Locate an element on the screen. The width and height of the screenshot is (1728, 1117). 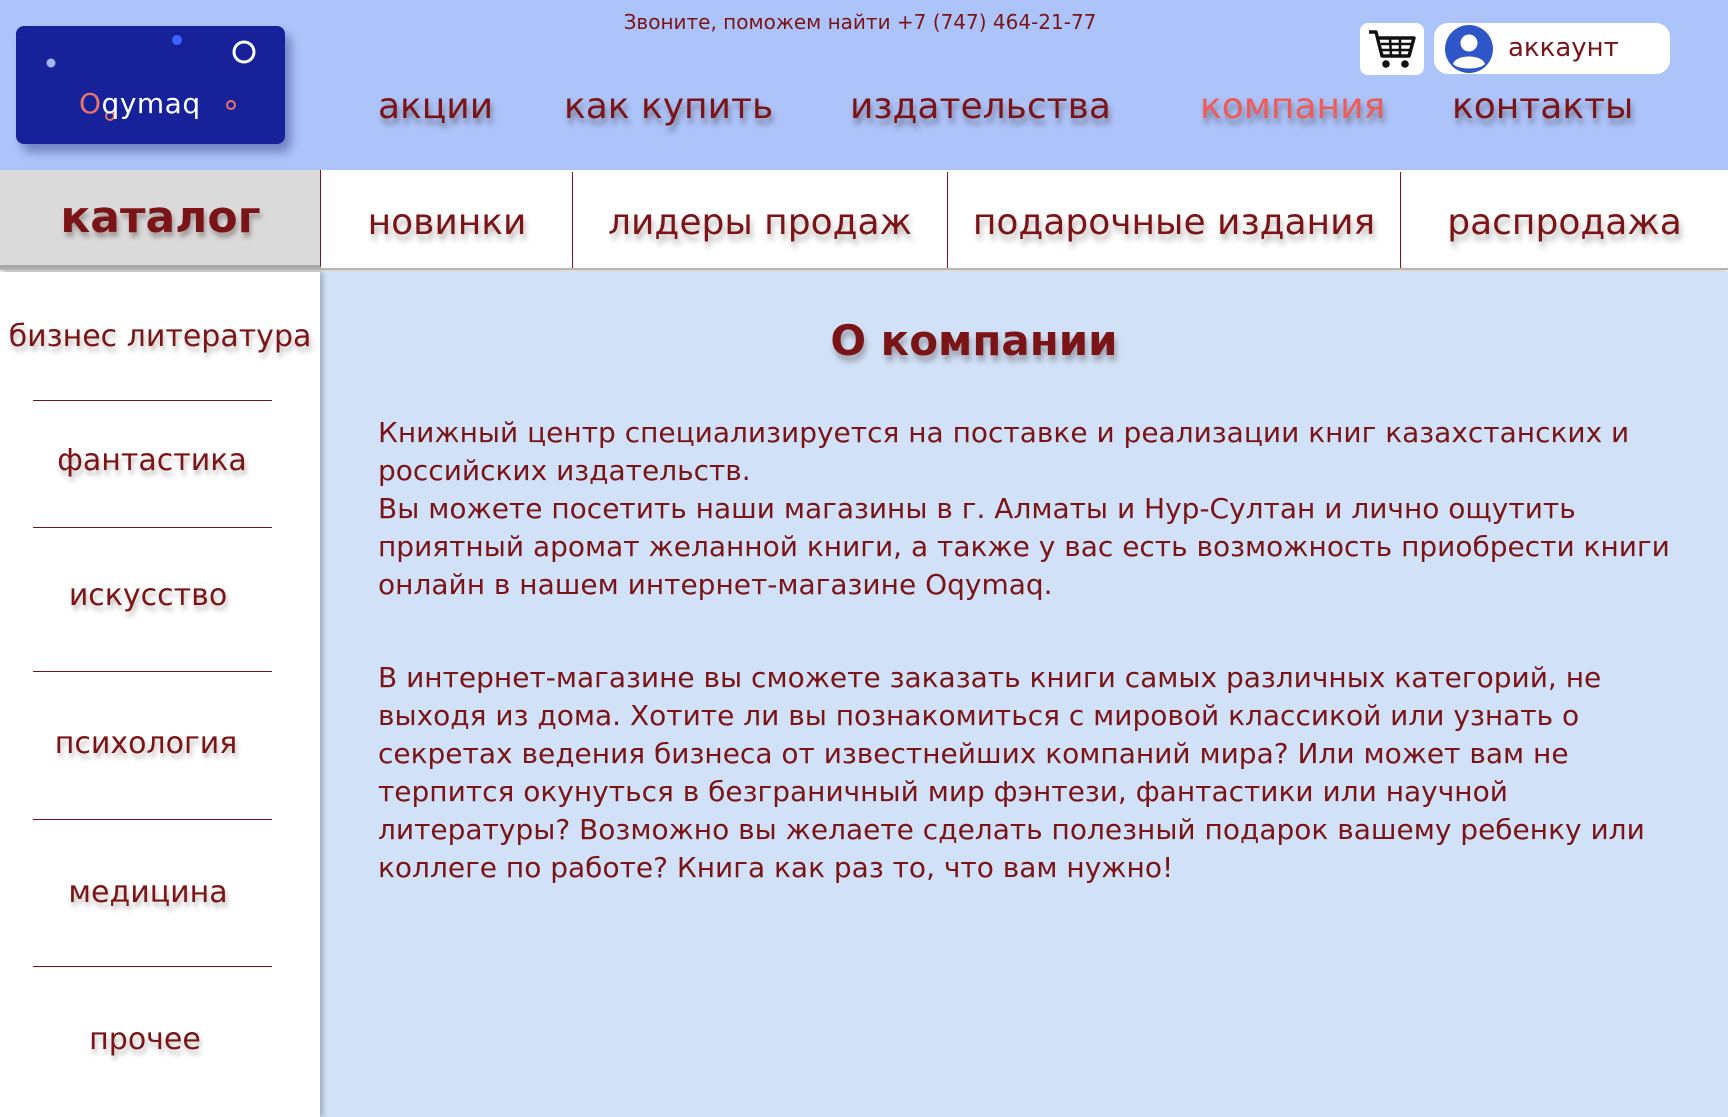
tab-bestsellers: лидеры продаж is located at coordinates (760, 220).